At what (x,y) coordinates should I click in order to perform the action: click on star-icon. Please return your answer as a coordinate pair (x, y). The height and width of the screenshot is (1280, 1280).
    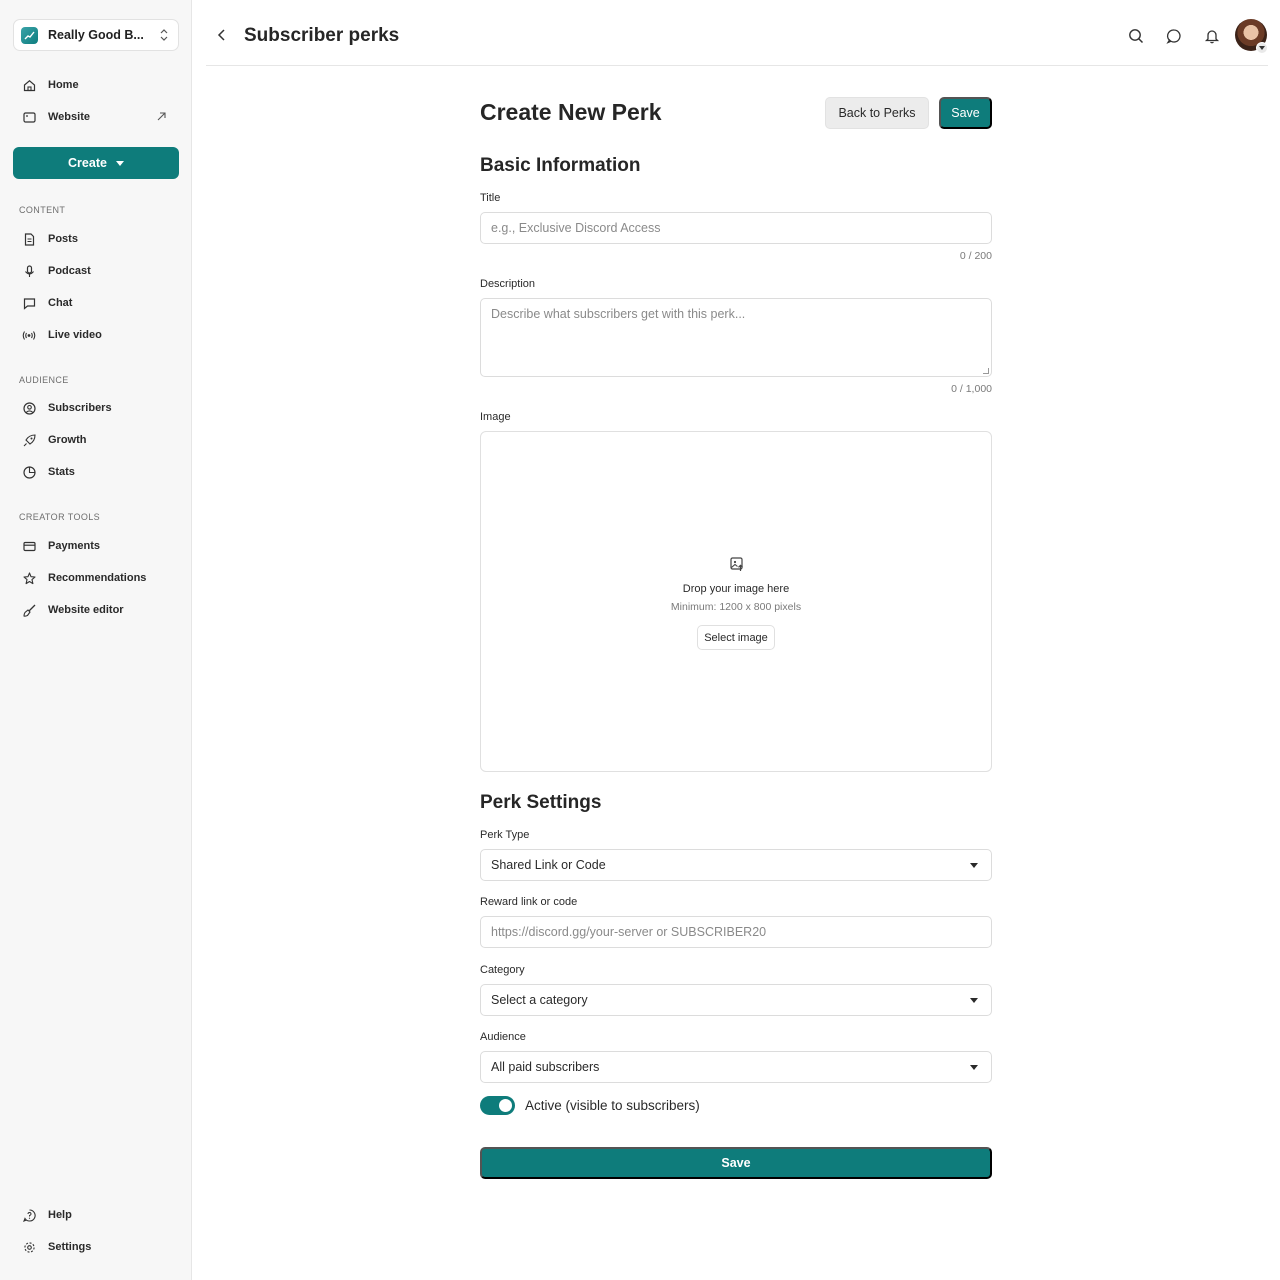
    Looking at the image, I should click on (29, 578).